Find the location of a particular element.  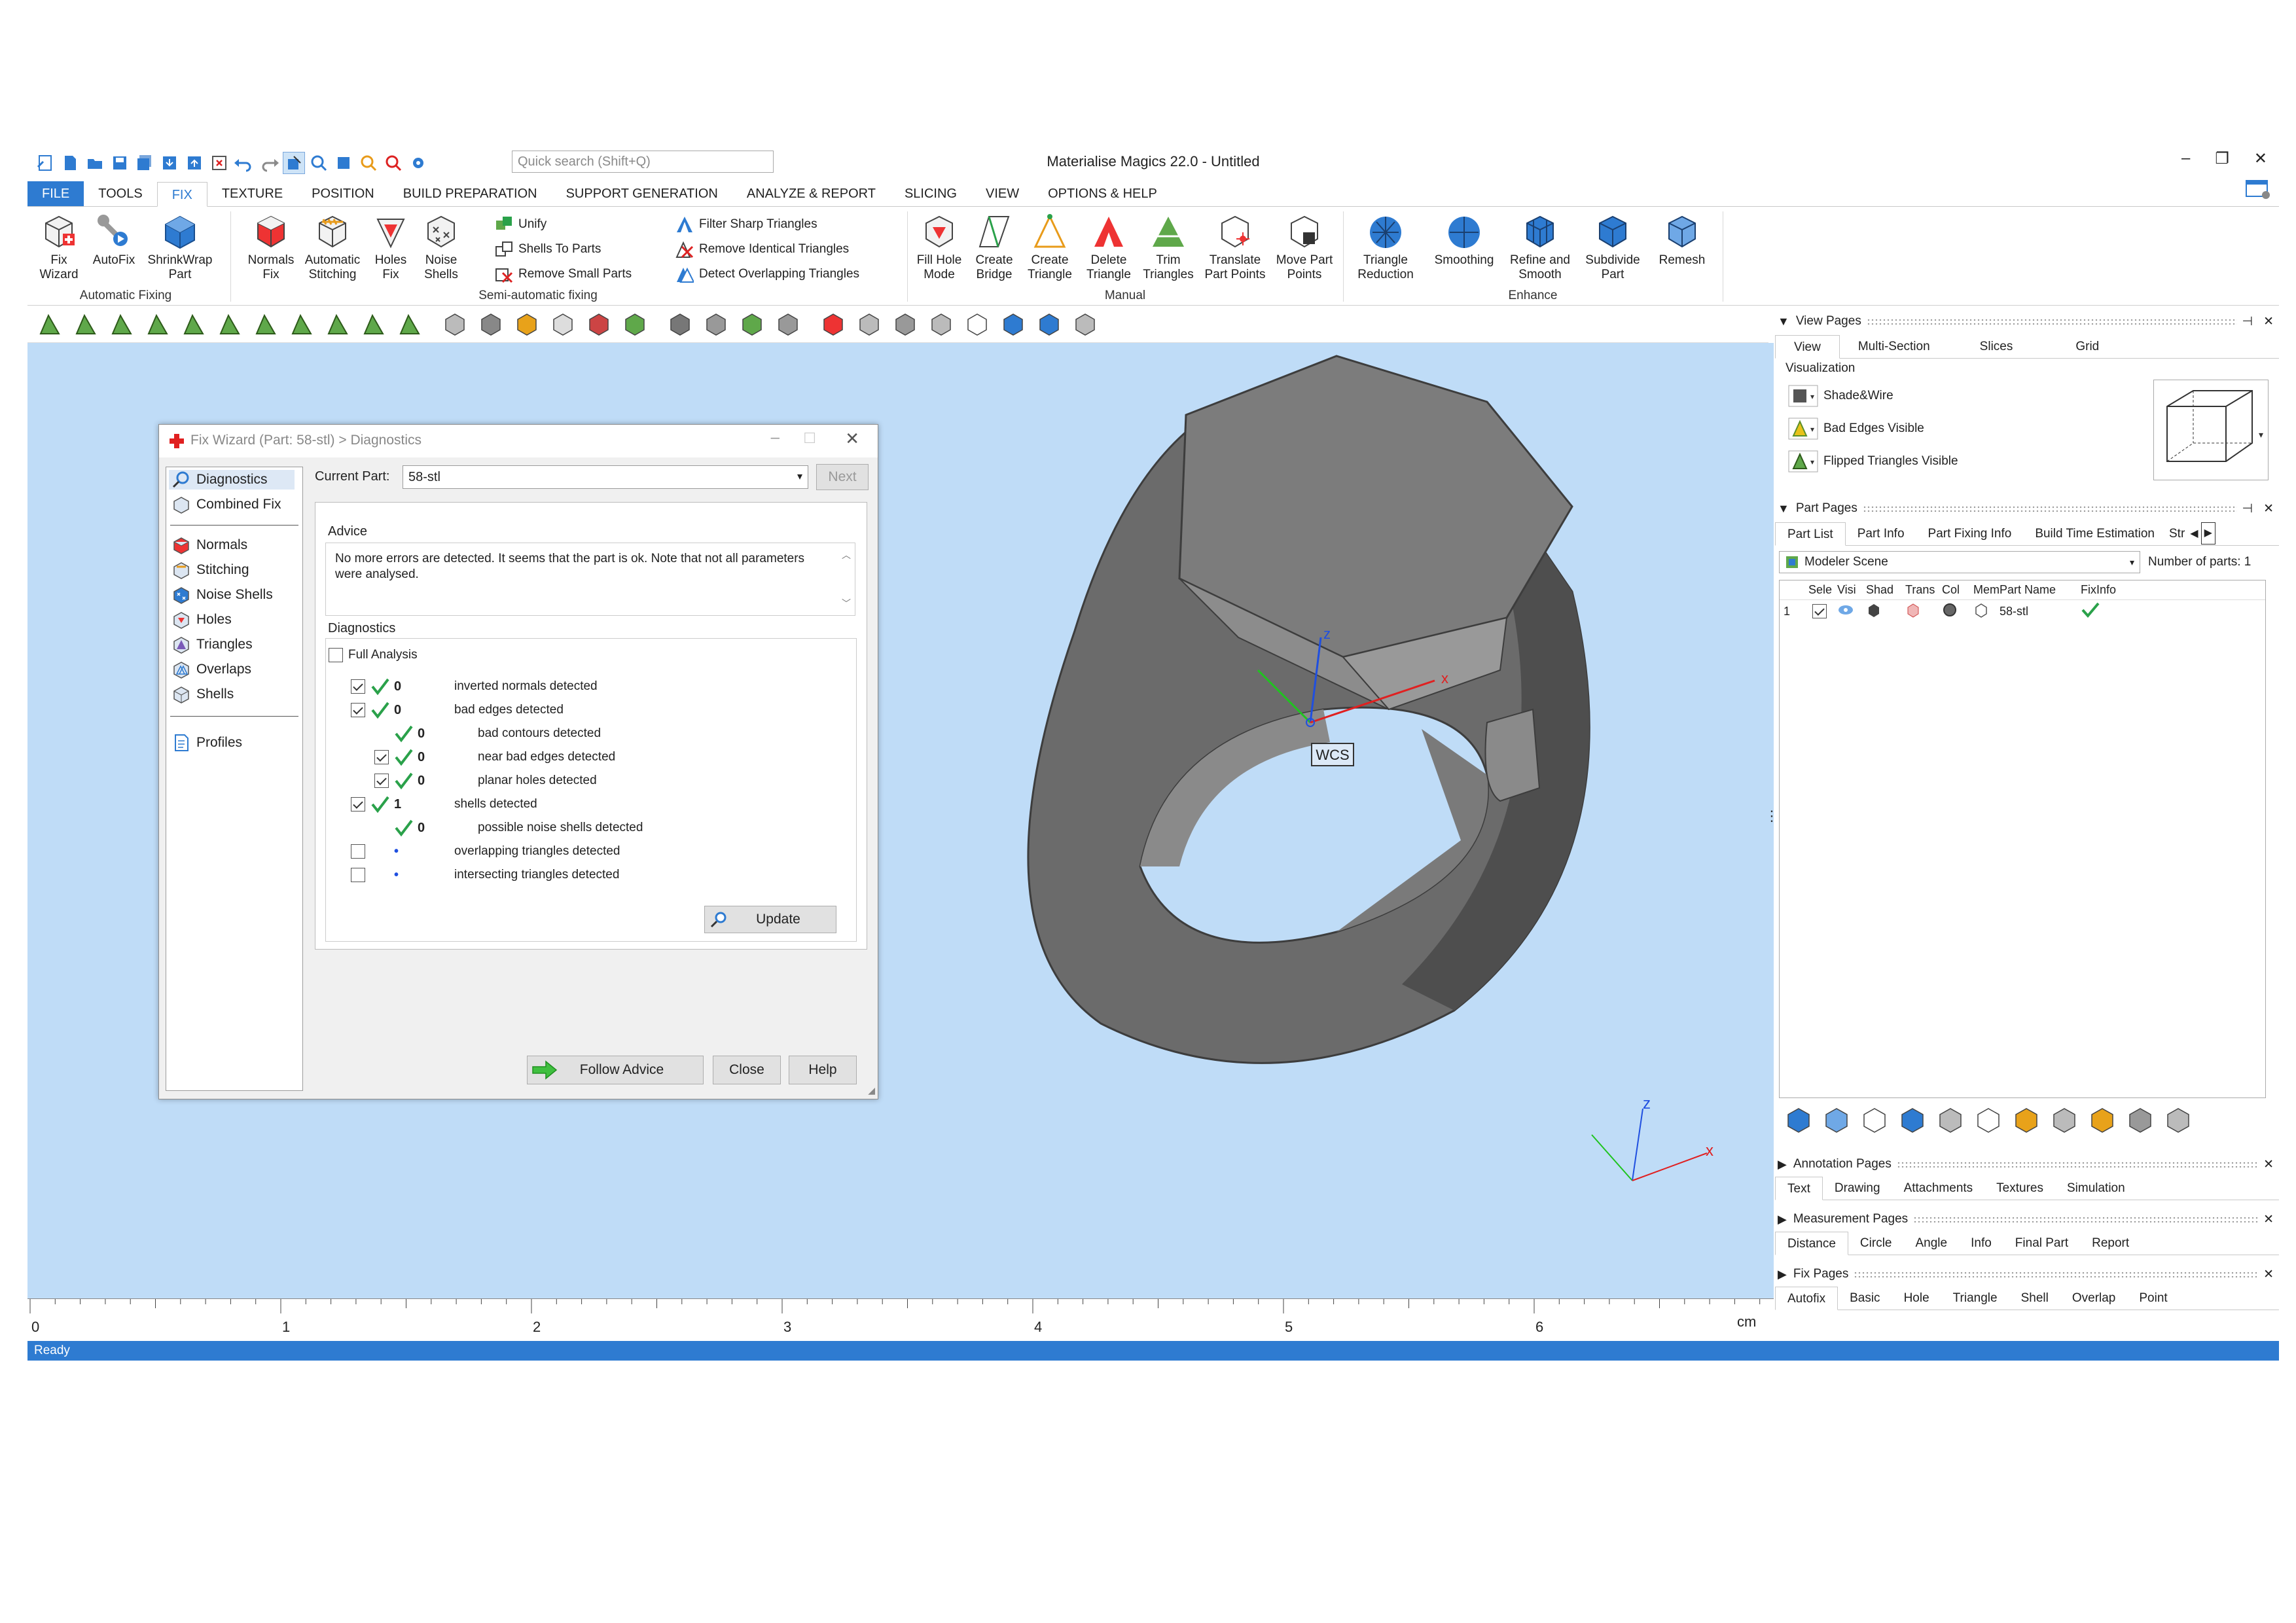

export-icon is located at coordinates (194, 163).